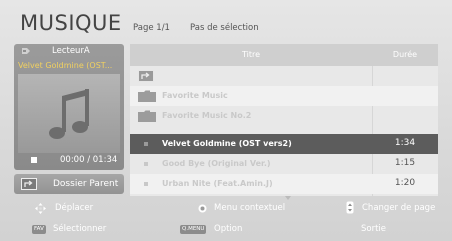  What do you see at coordinates (207, 115) in the screenshot?
I see `list-item-title: Favorite Music No.2` at bounding box center [207, 115].